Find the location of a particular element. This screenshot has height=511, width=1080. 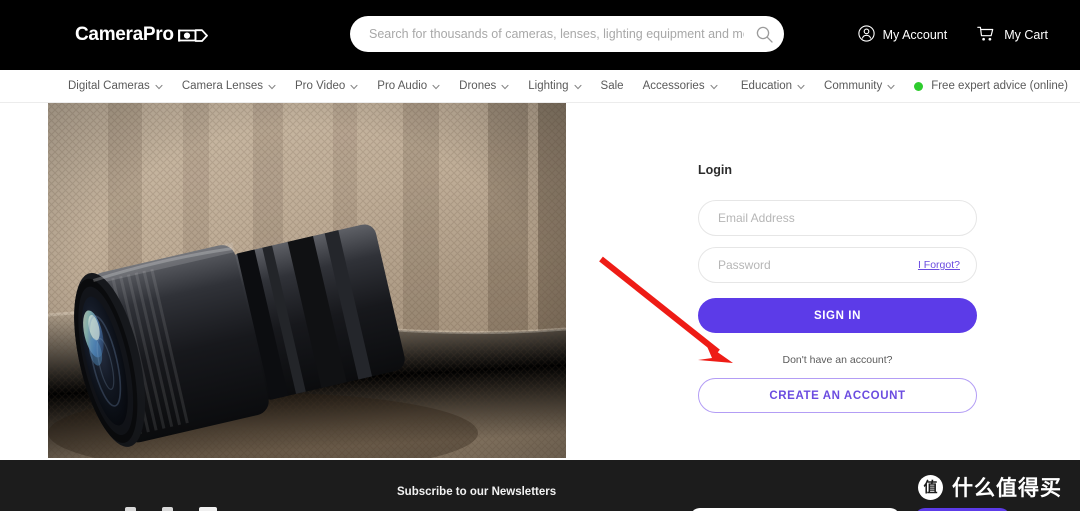

expert-advice-status: Free expert advice (online) is located at coordinates (991, 86).